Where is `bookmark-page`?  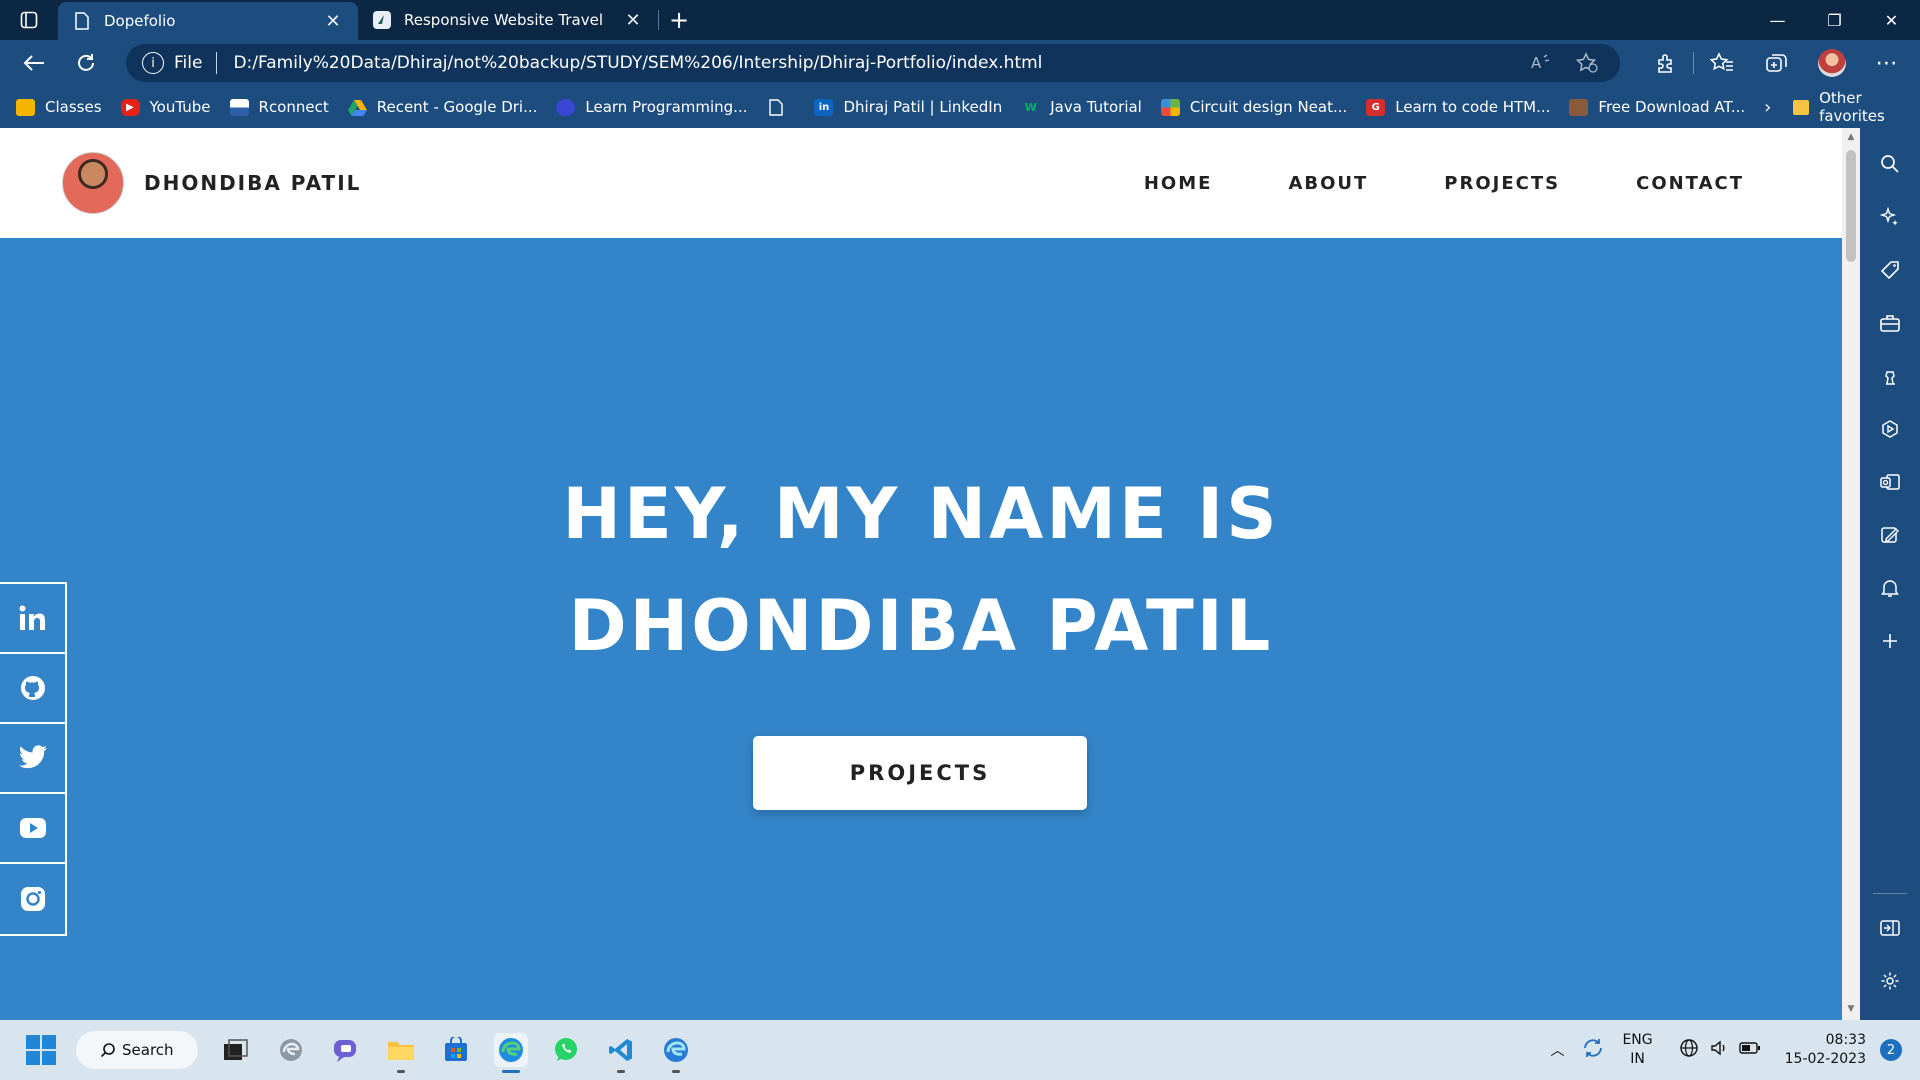 bookmark-page is located at coordinates (780, 107).